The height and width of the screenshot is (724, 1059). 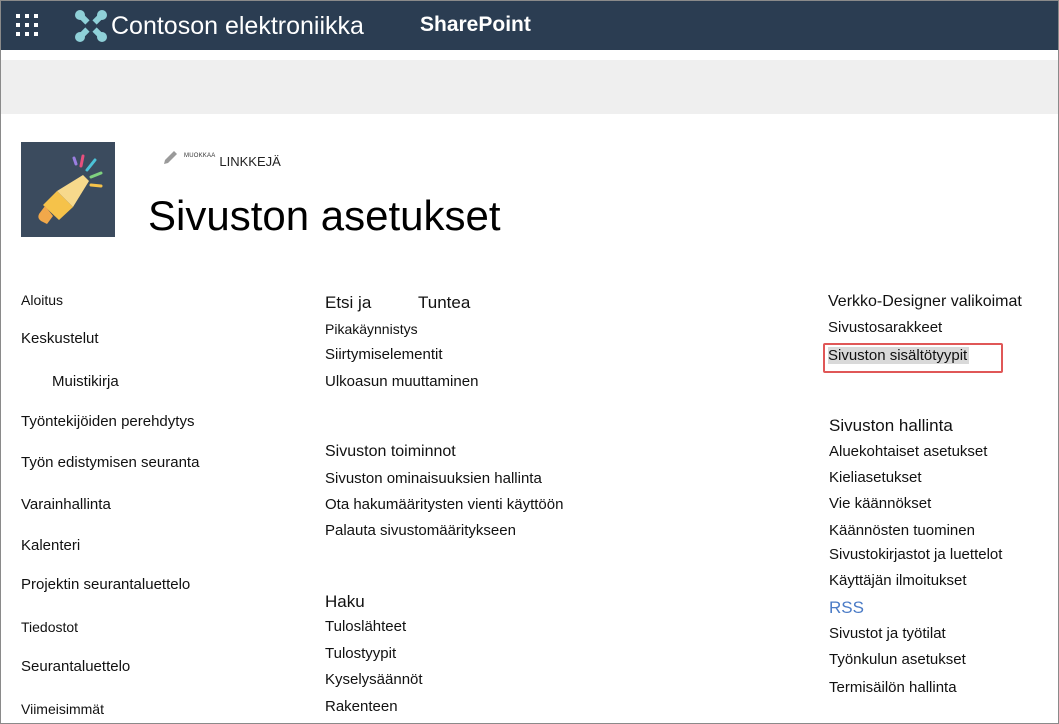 What do you see at coordinates (433, 478) in the screenshot?
I see `link-manage-site-features: Sivuston ominaisuuksien hallinta` at bounding box center [433, 478].